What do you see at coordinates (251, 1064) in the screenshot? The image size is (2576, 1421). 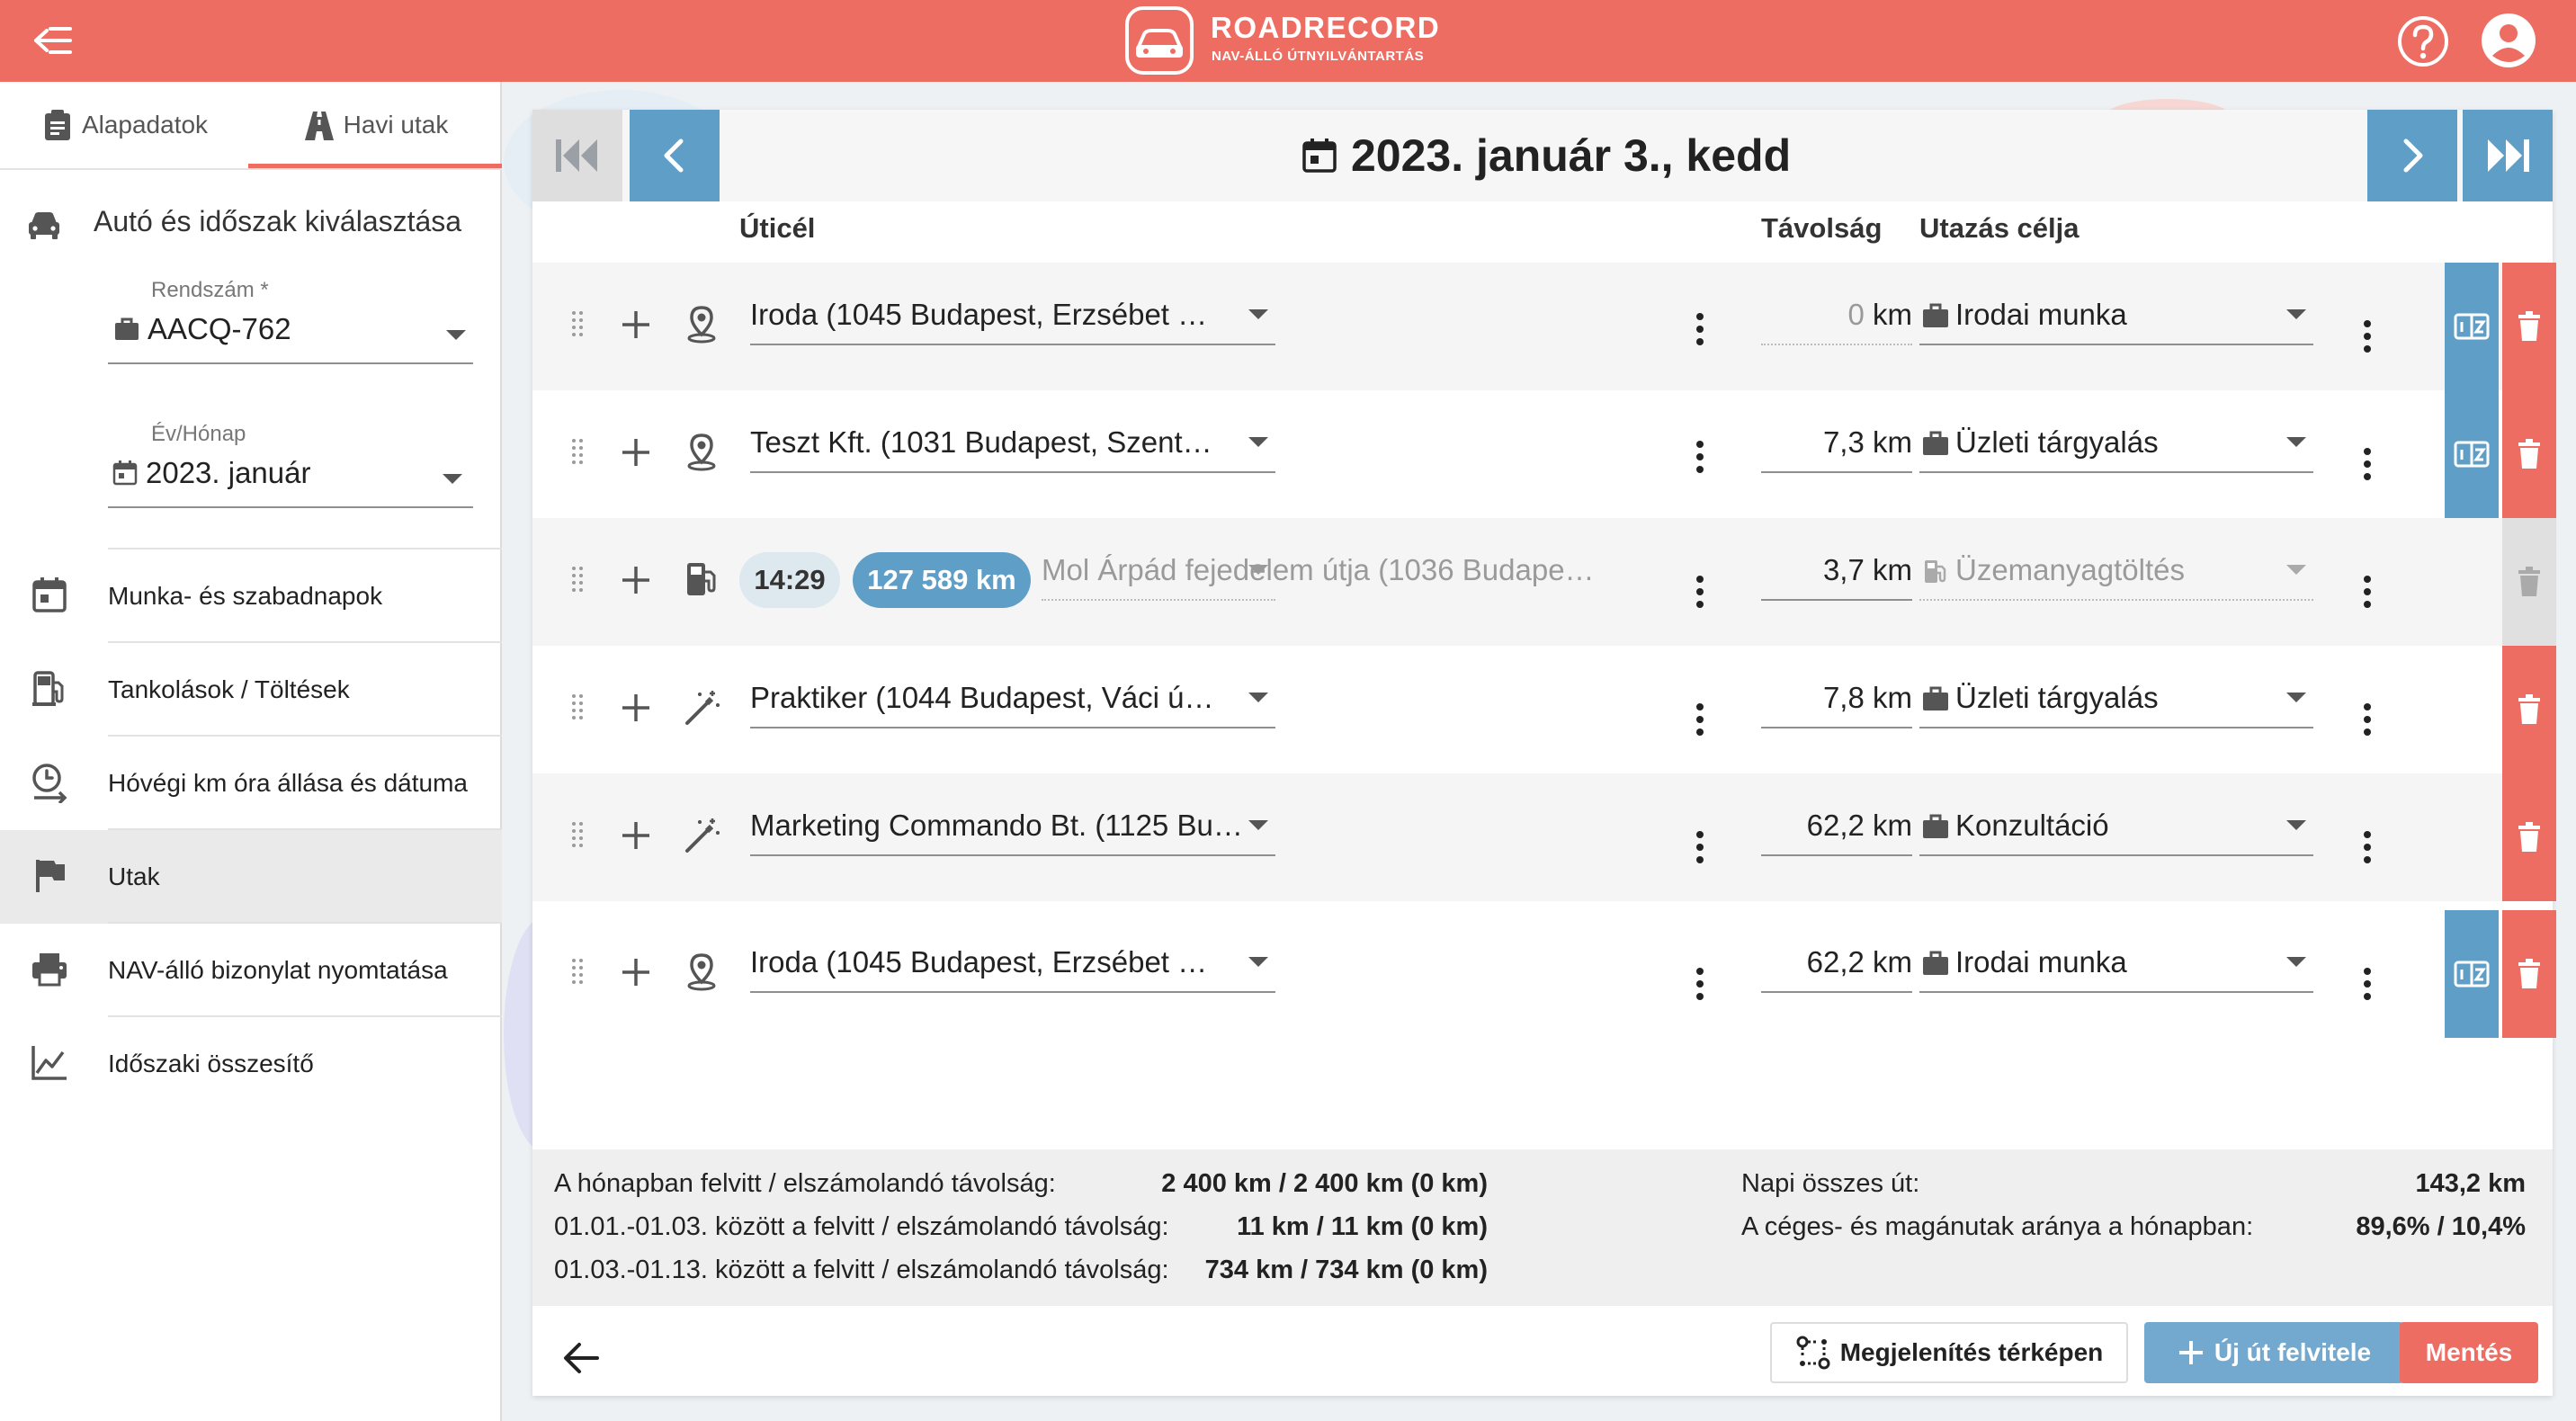 I see `nav-item-summary: Időszaki összesítő` at bounding box center [251, 1064].